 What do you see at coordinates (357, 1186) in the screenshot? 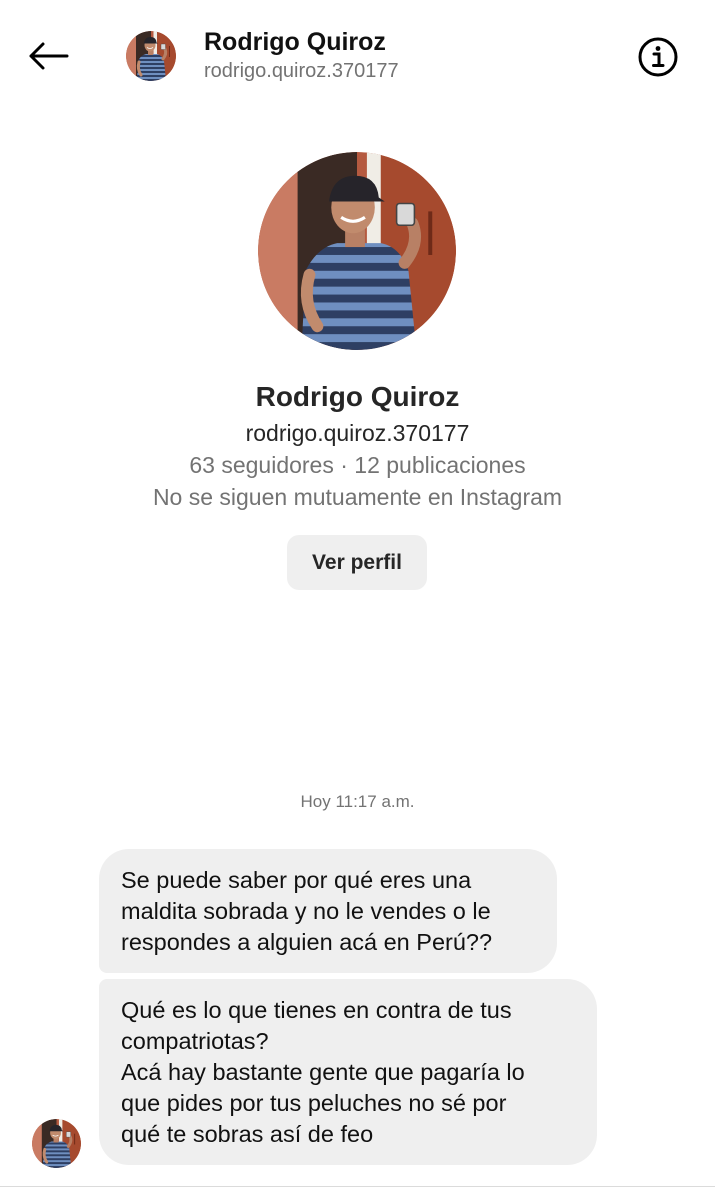
I see `divider` at bounding box center [357, 1186].